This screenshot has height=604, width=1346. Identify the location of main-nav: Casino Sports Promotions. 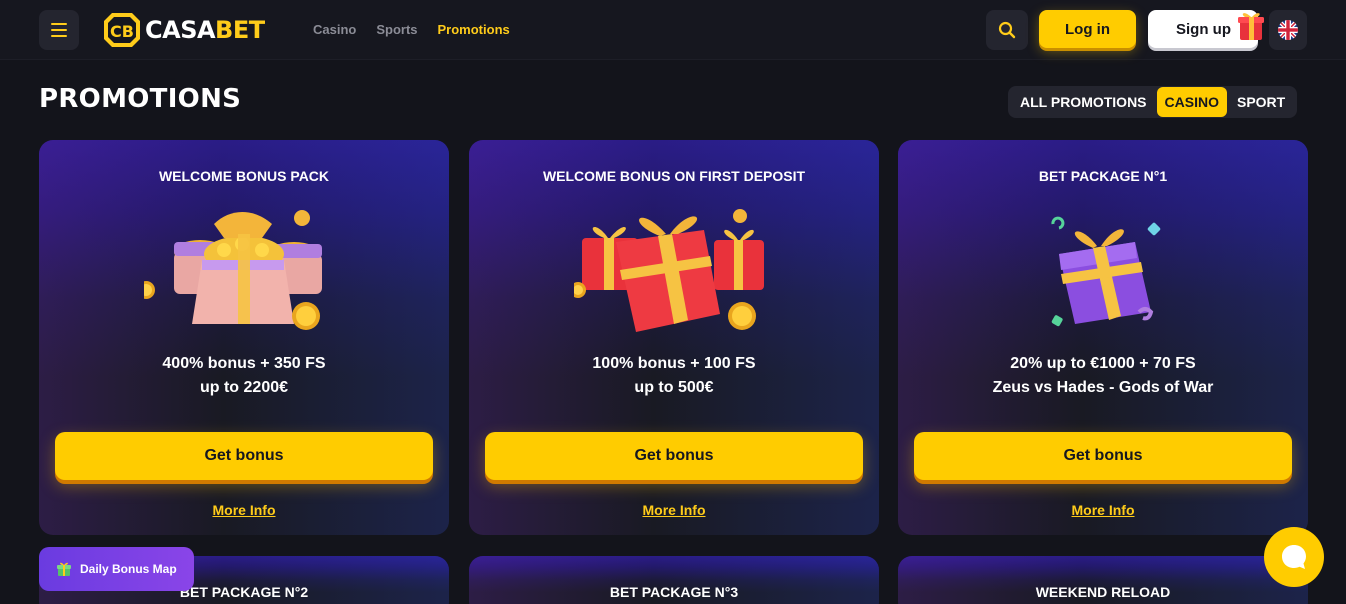
(411, 29).